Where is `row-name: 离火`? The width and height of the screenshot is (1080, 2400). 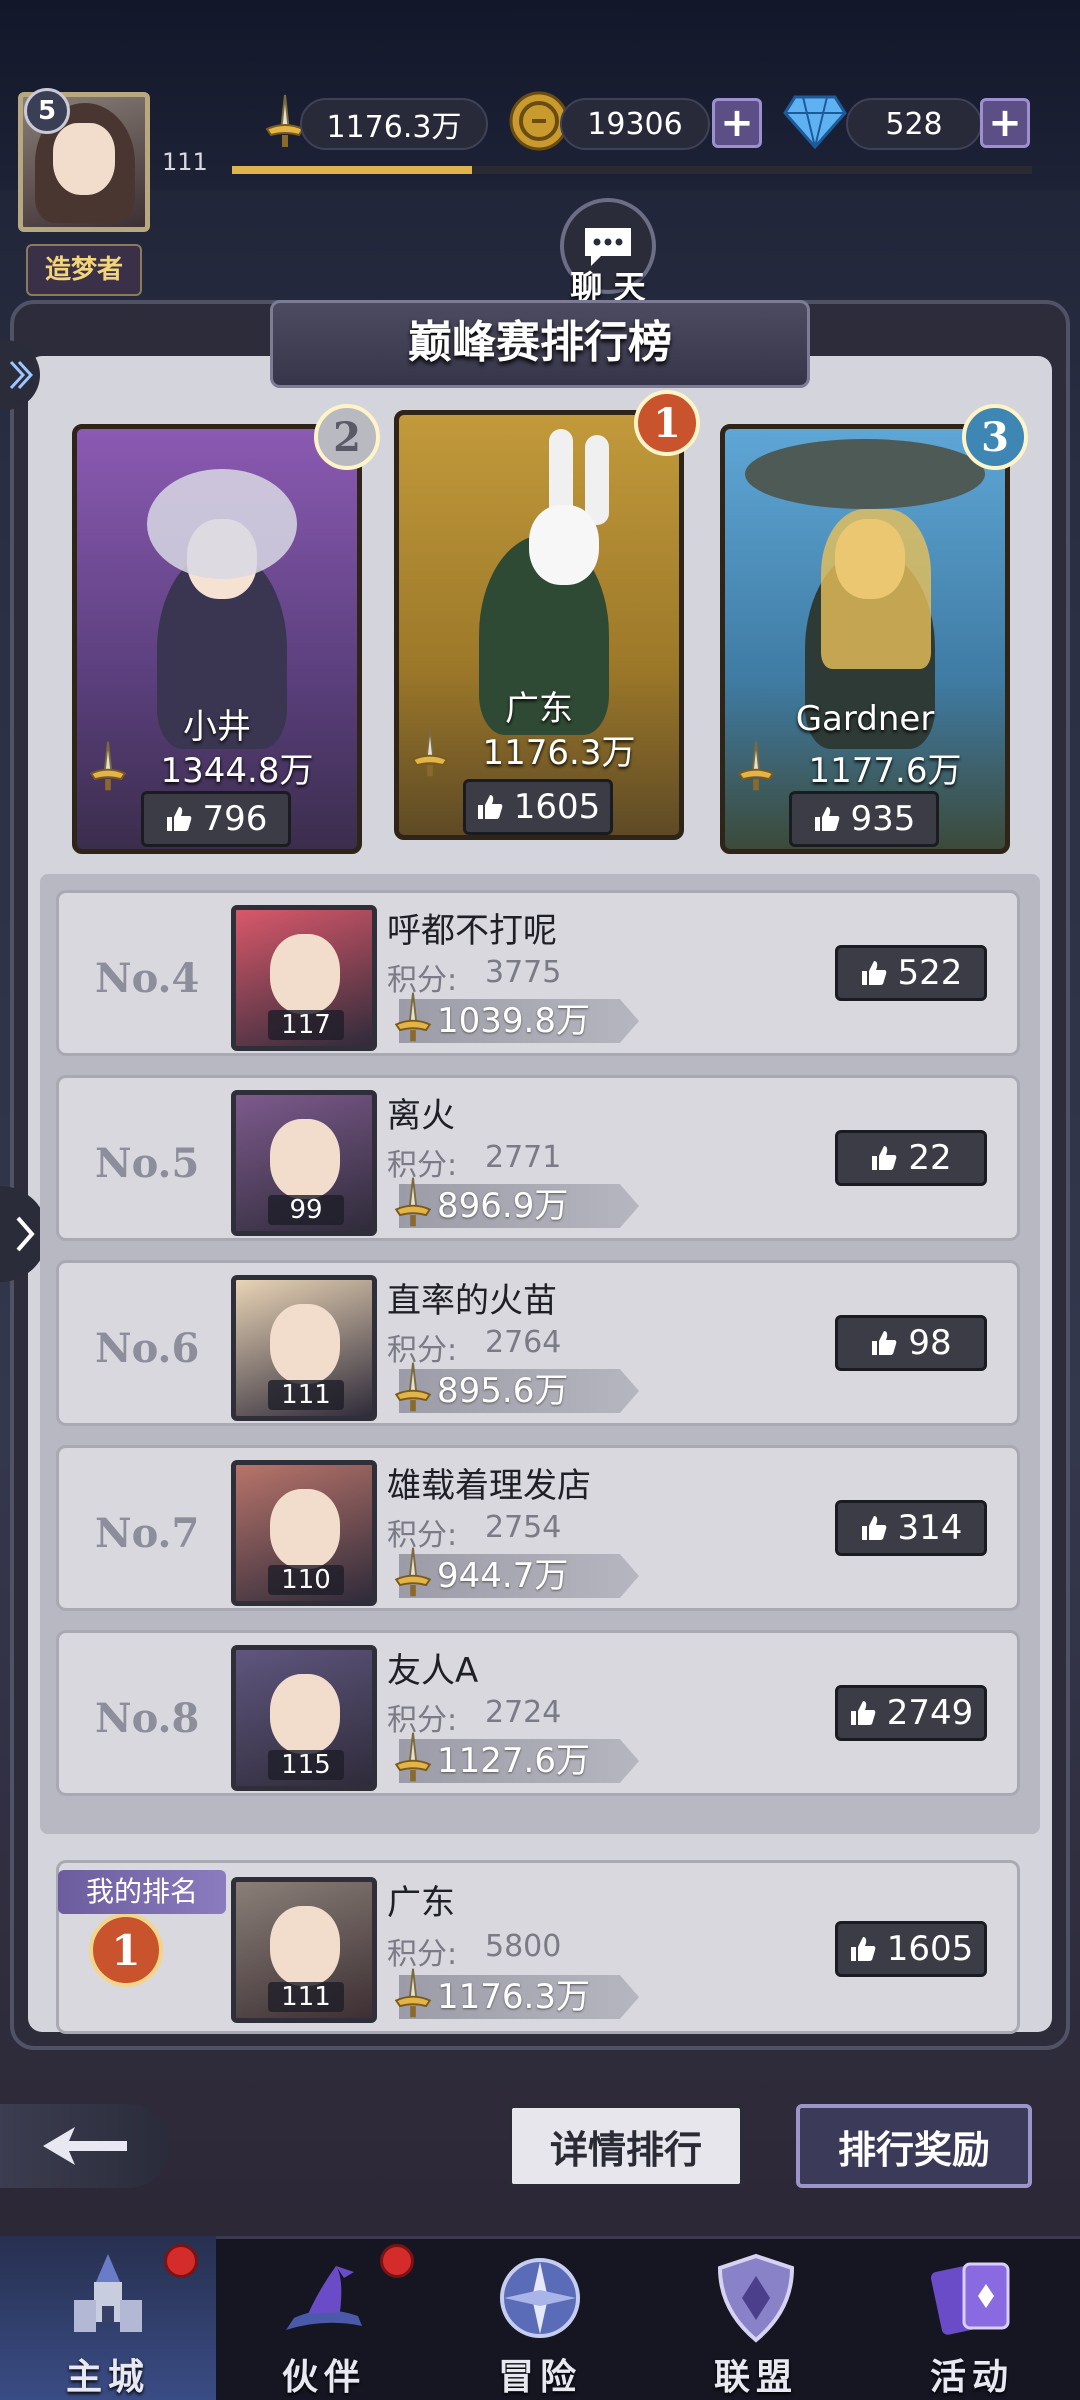 row-name: 离火 is located at coordinates (421, 1116).